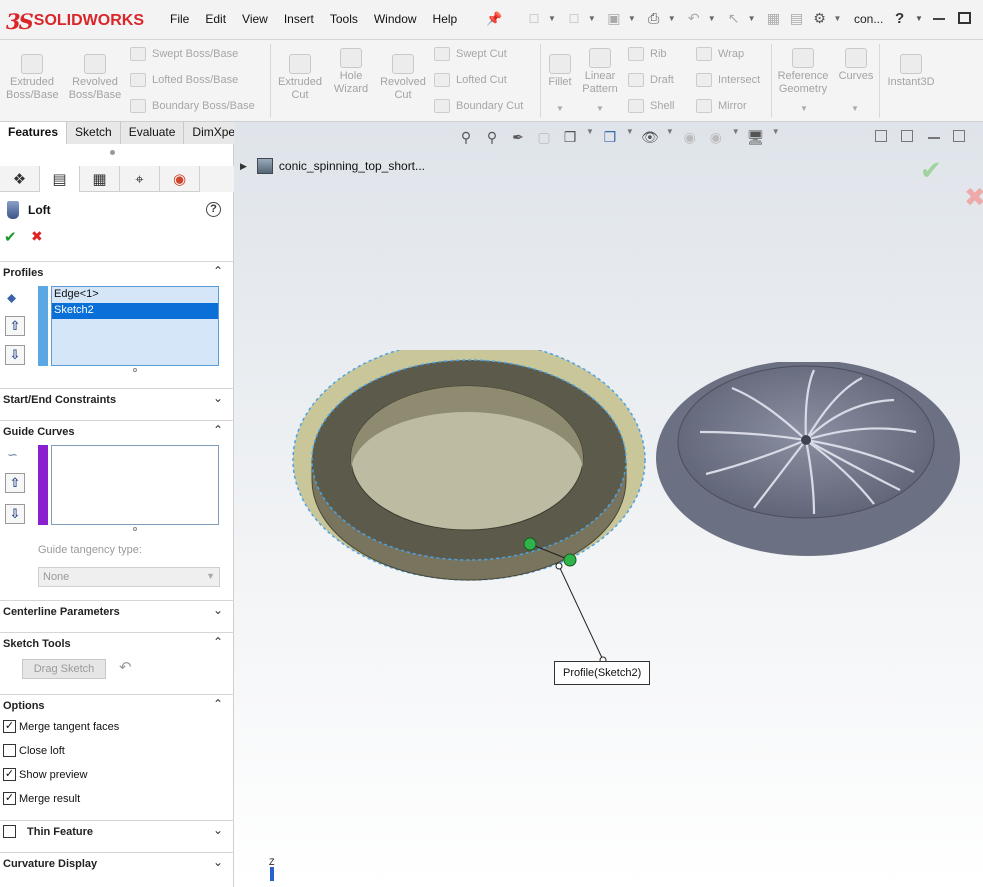 This screenshot has height=887, width=983. What do you see at coordinates (152, 133) in the screenshot?
I see `tab-evaluate: Evaluate` at bounding box center [152, 133].